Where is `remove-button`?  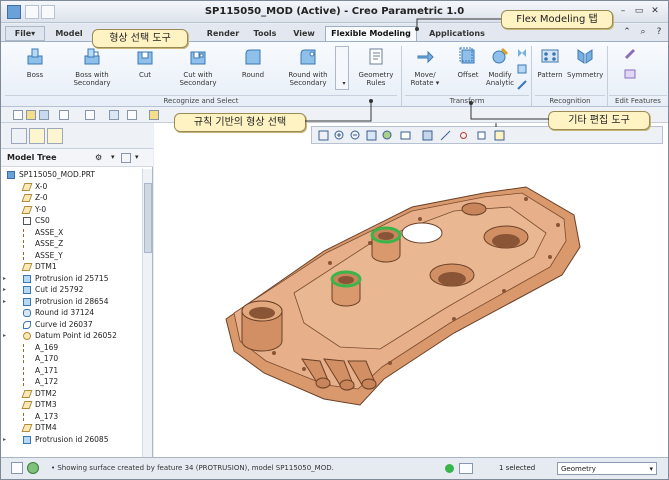 remove-button is located at coordinates (630, 75).